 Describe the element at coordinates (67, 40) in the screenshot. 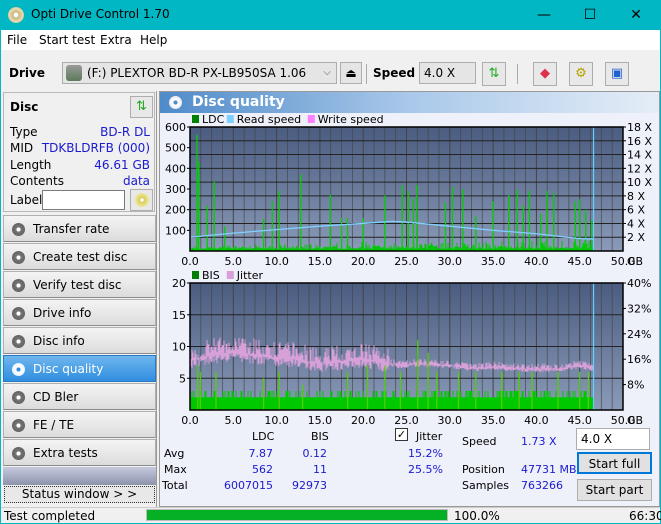

I see `menu-start-test: Start test` at that location.